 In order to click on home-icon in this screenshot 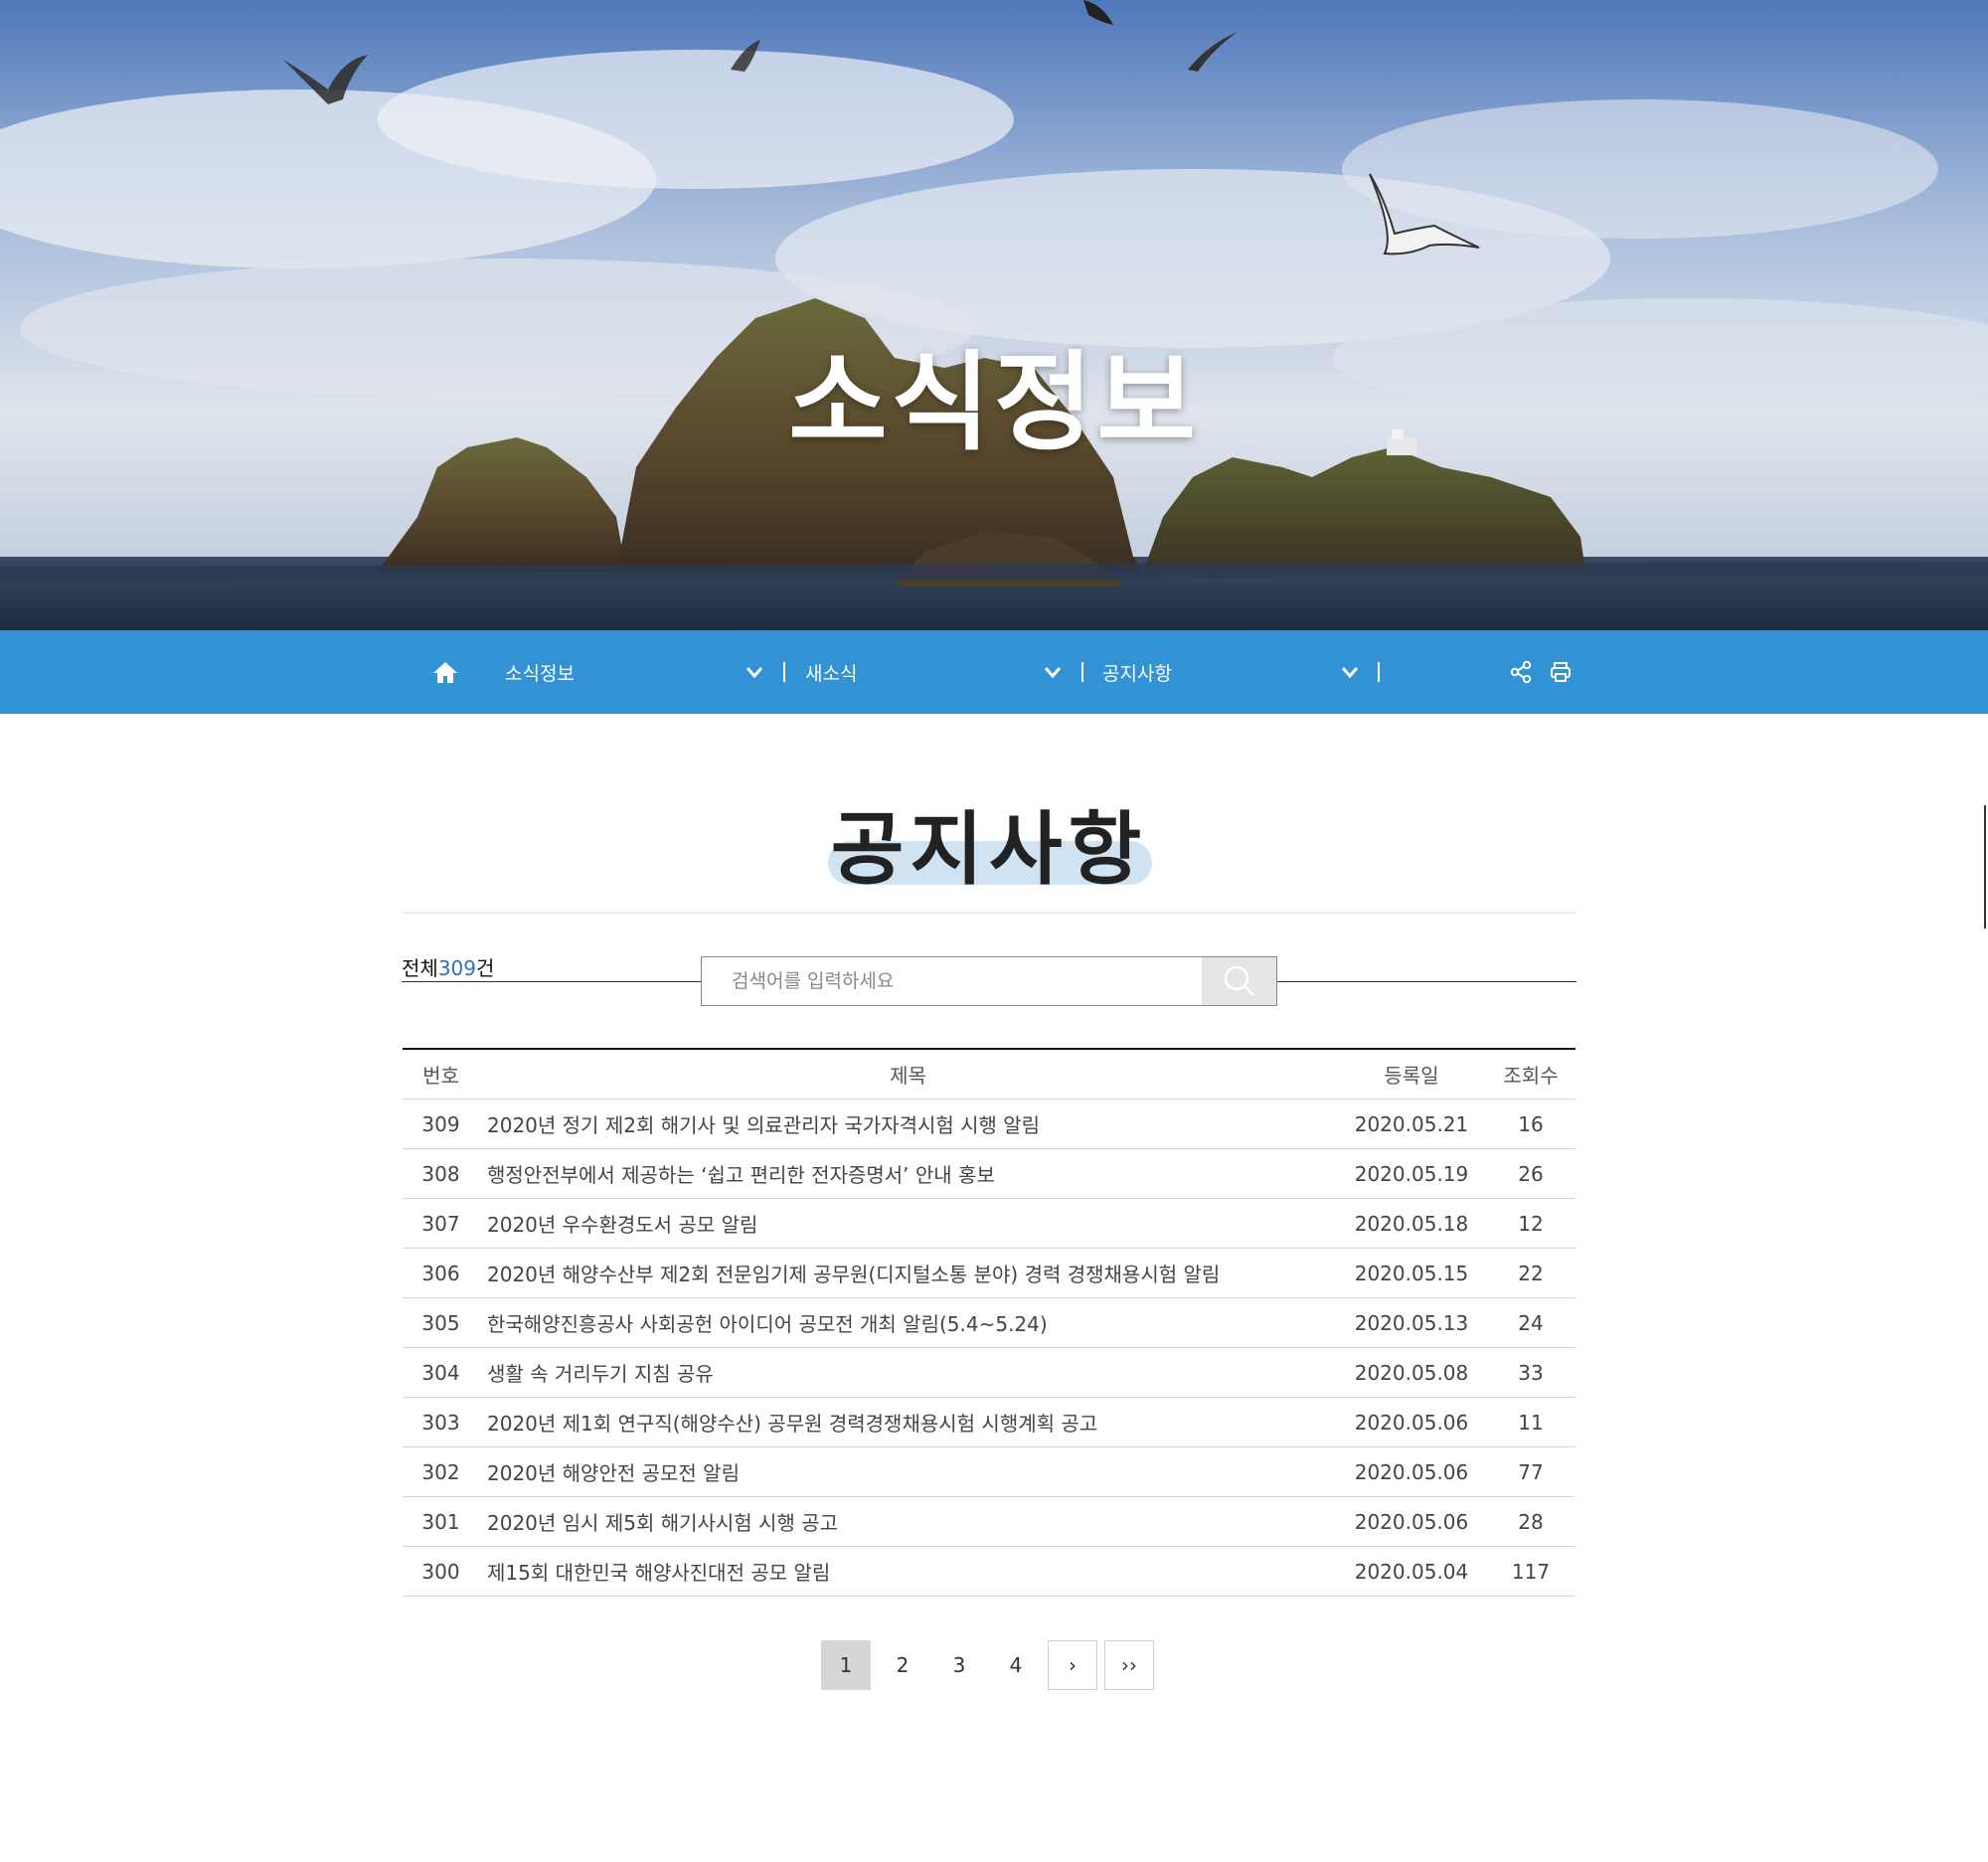, I will do `click(445, 672)`.